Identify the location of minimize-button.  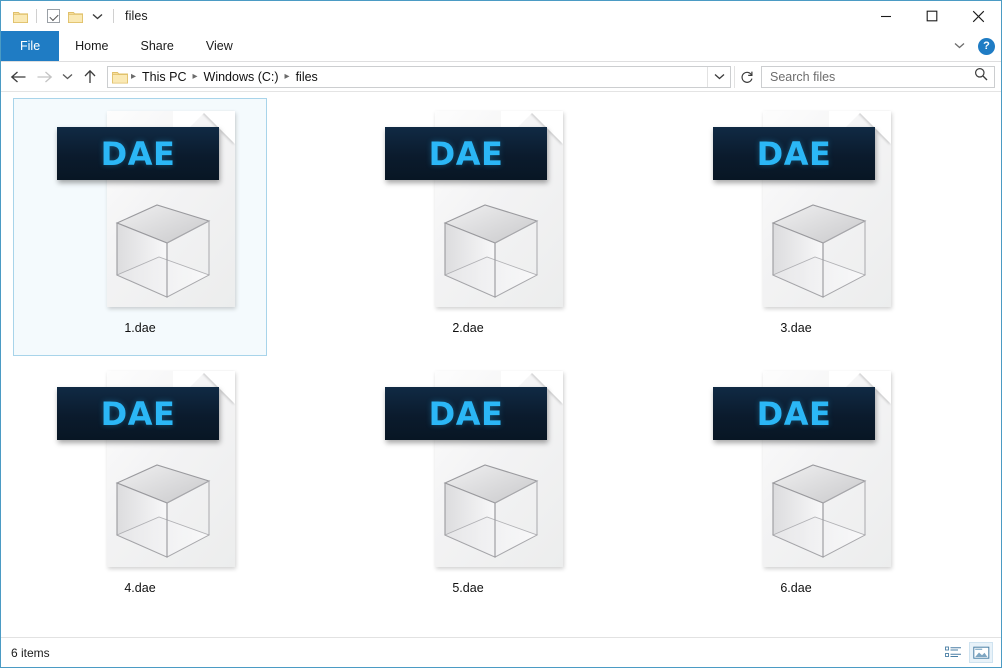
(886, 16).